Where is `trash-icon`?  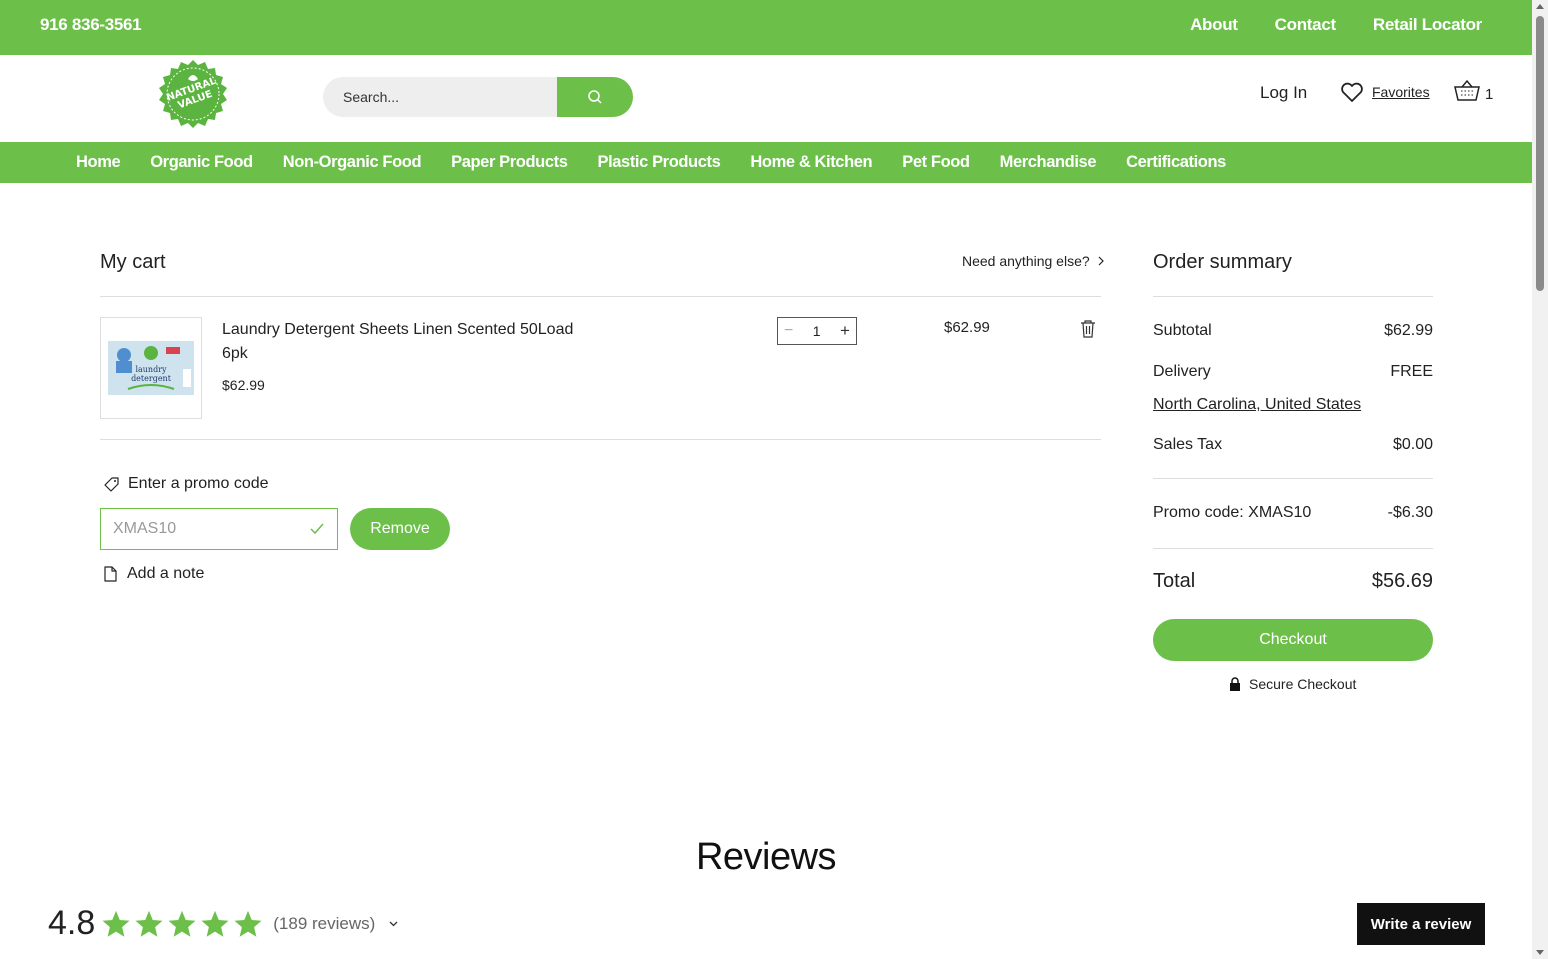 trash-icon is located at coordinates (1088, 329).